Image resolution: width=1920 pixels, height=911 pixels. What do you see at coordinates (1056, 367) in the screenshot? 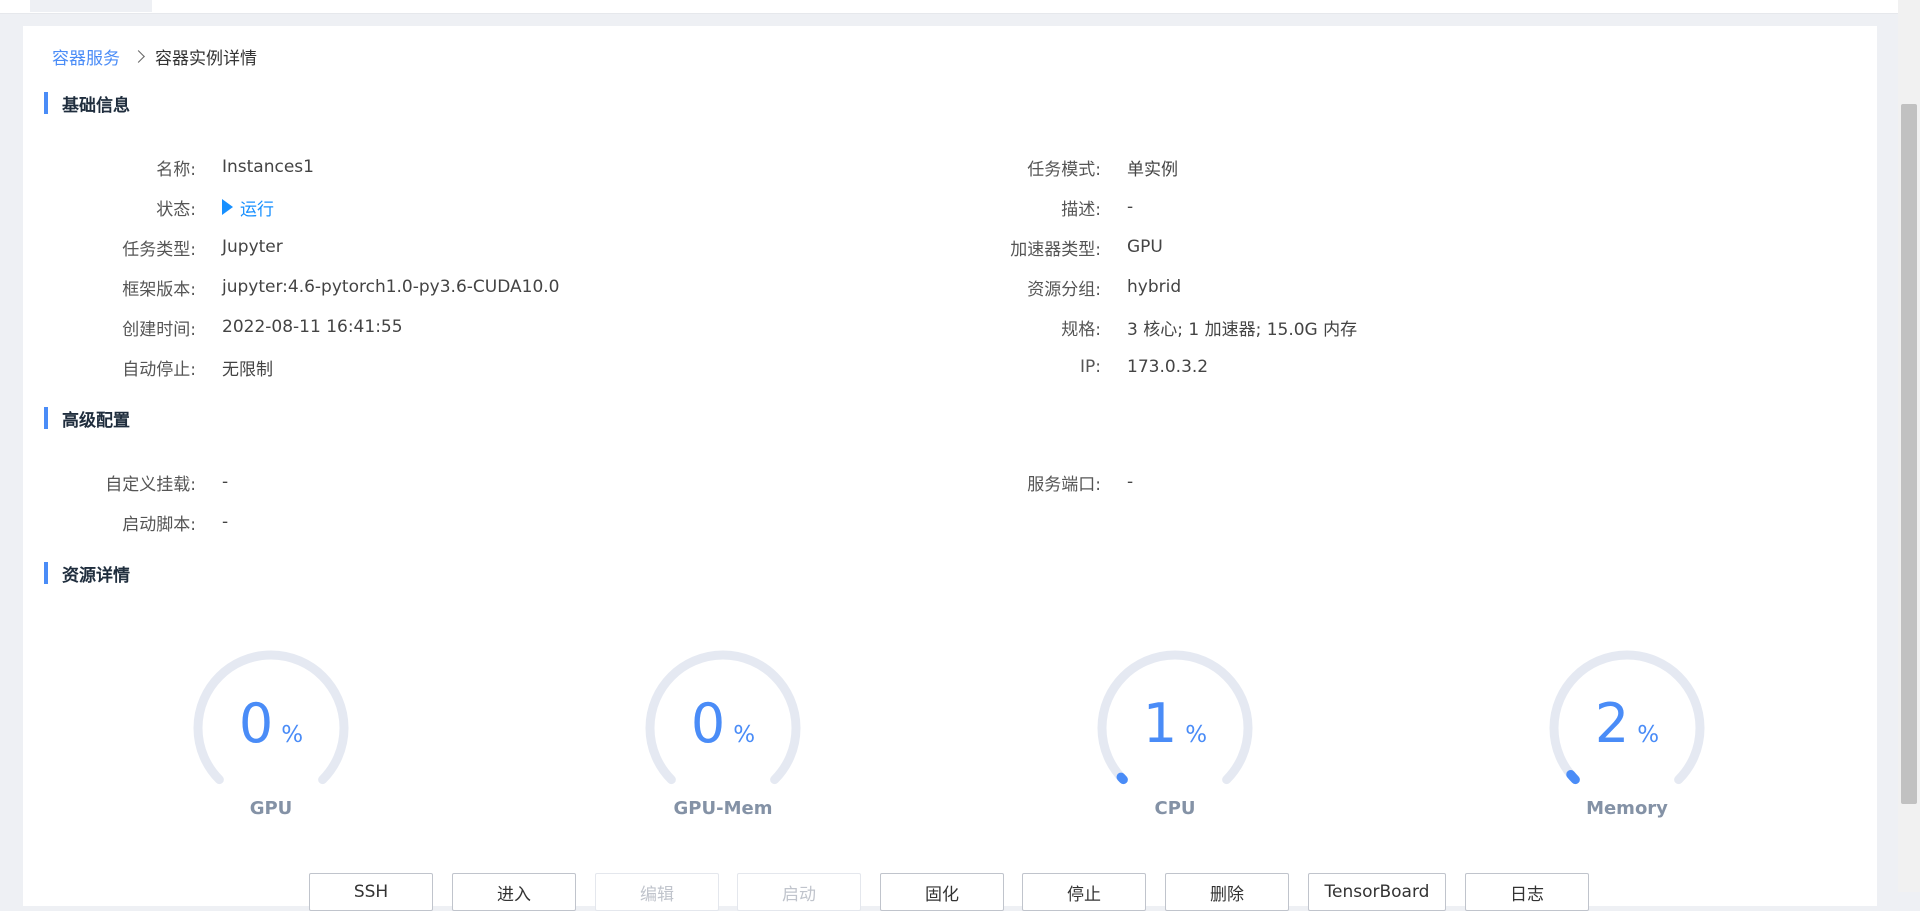
I see `basic-field-right-5: IP: 173.0.3.2` at bounding box center [1056, 367].